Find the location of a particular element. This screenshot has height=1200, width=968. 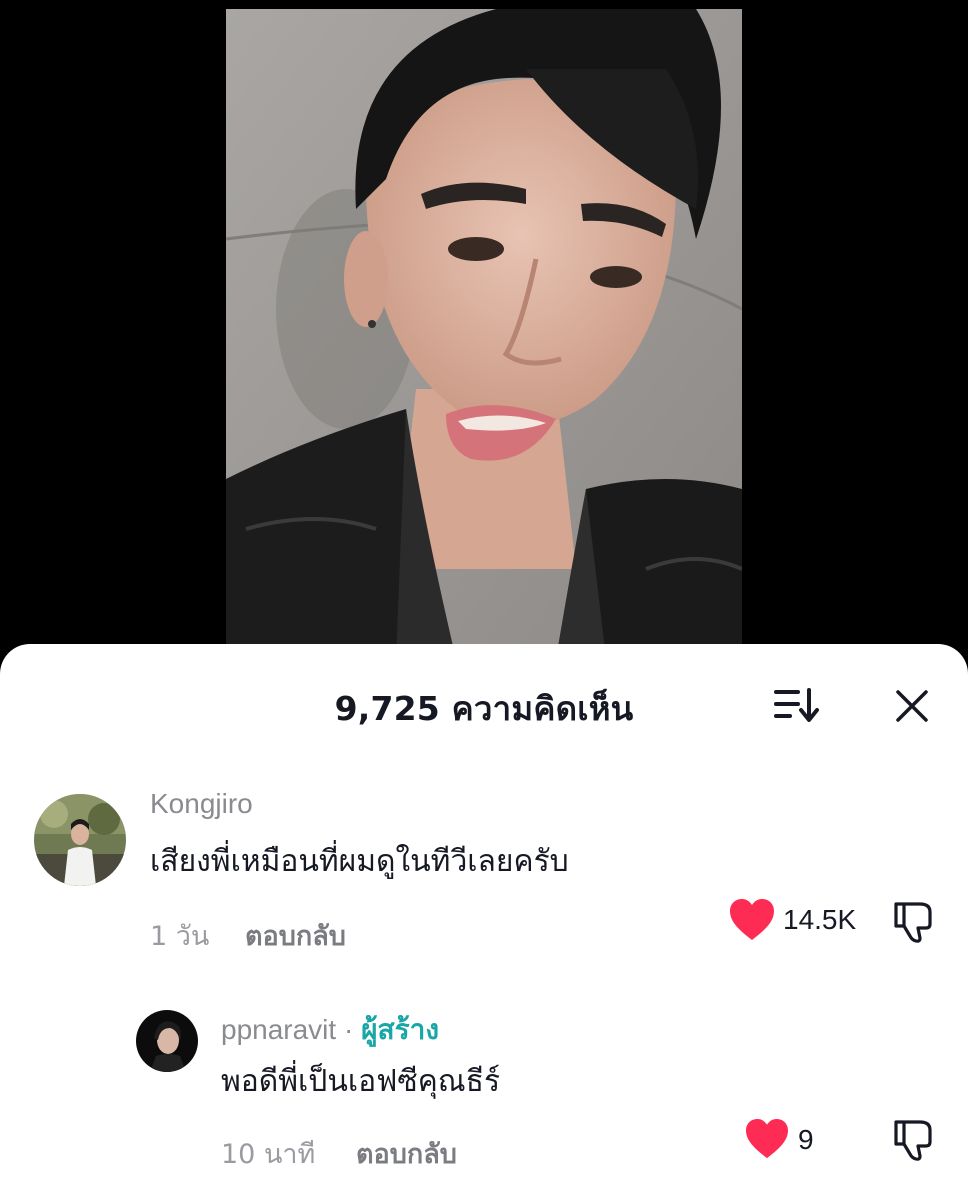

comment-text: เสียงพี่เหมือนที่ผมดูในทีวีเลยครับ is located at coordinates (359, 861).